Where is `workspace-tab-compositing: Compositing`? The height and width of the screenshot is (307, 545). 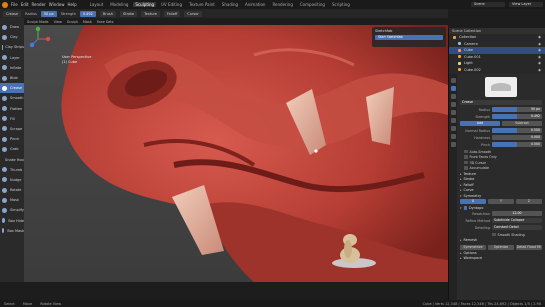
workspace-tab-compositing: Compositing is located at coordinates (312, 4).